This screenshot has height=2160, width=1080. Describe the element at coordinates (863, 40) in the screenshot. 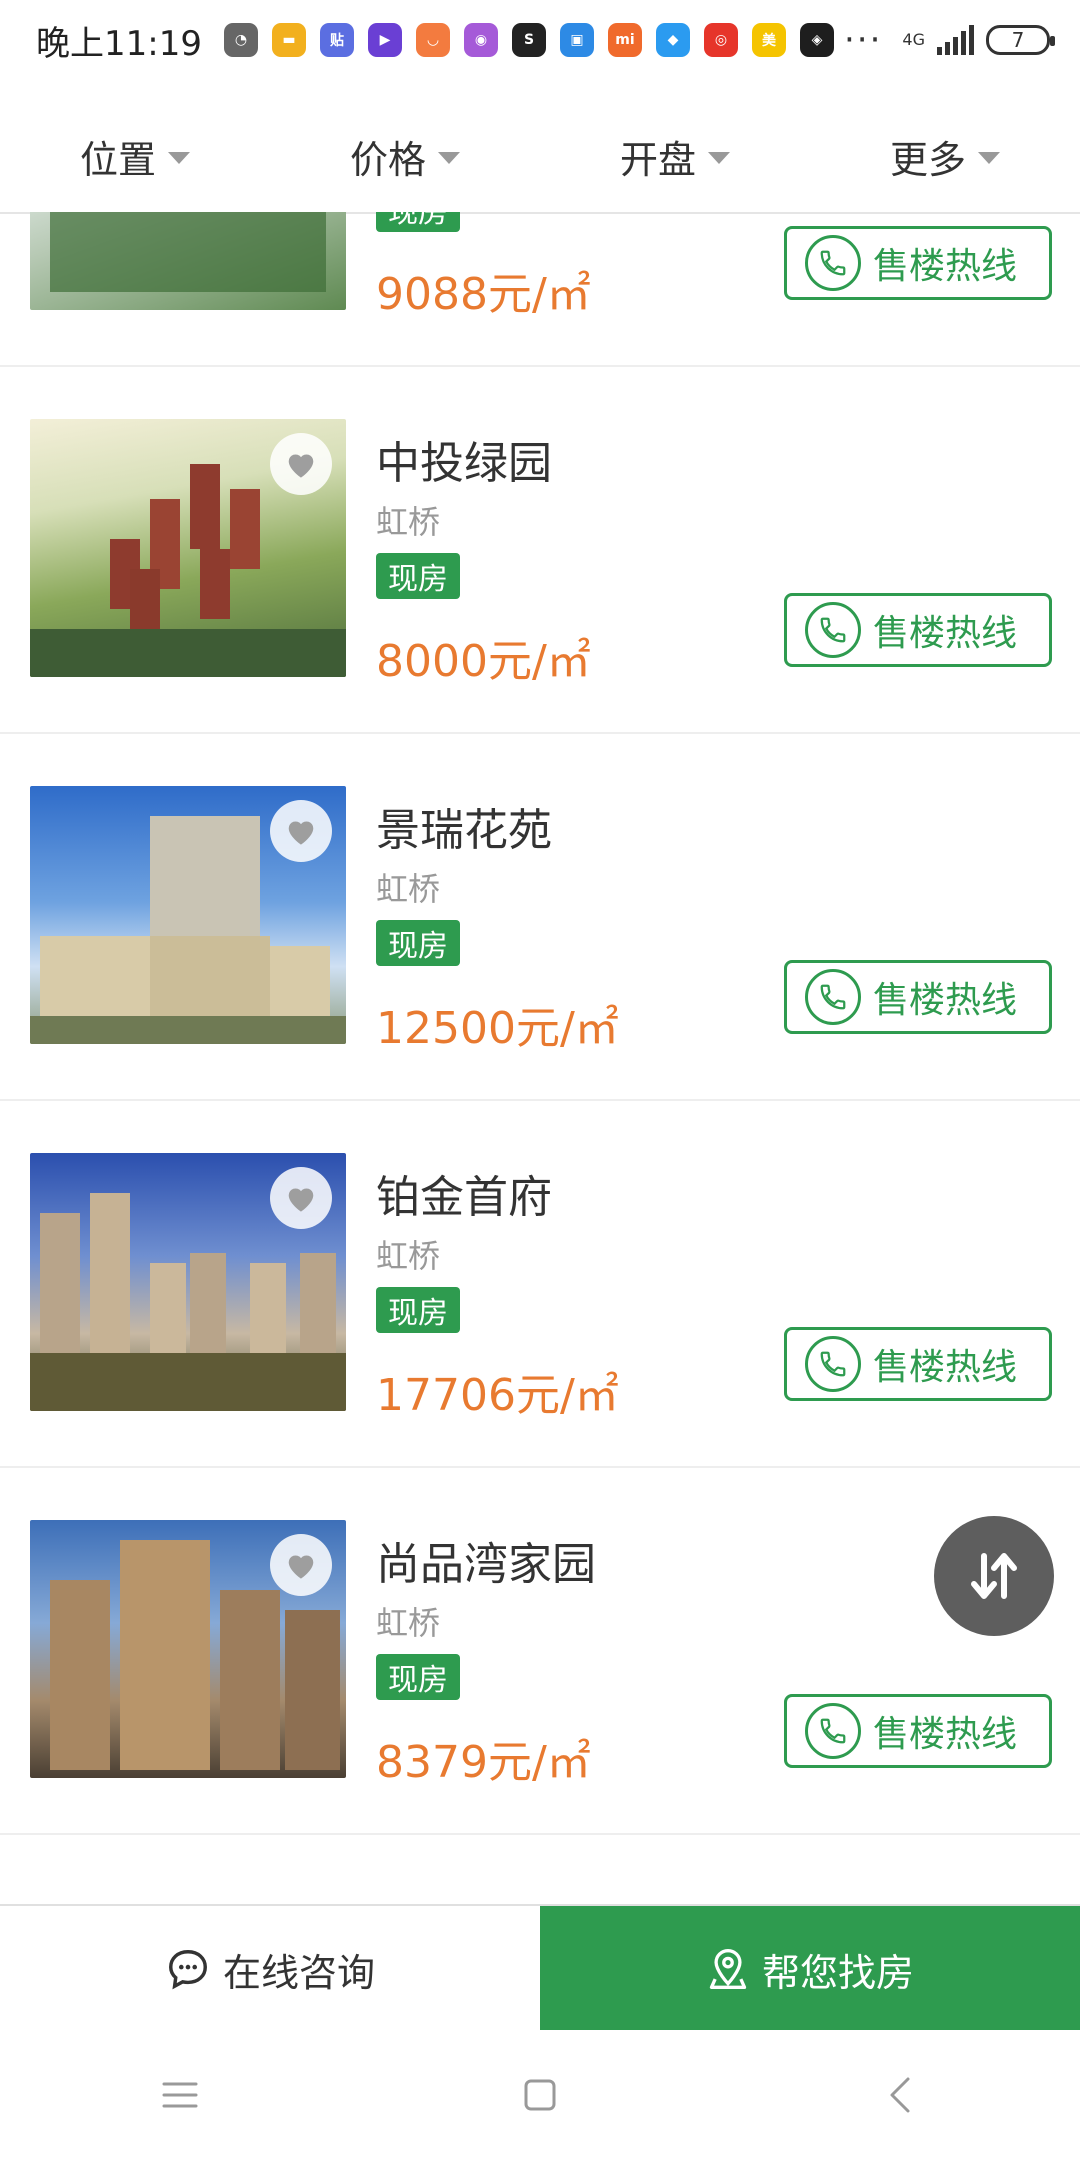

I see `more-notifications-icon: ···` at that location.